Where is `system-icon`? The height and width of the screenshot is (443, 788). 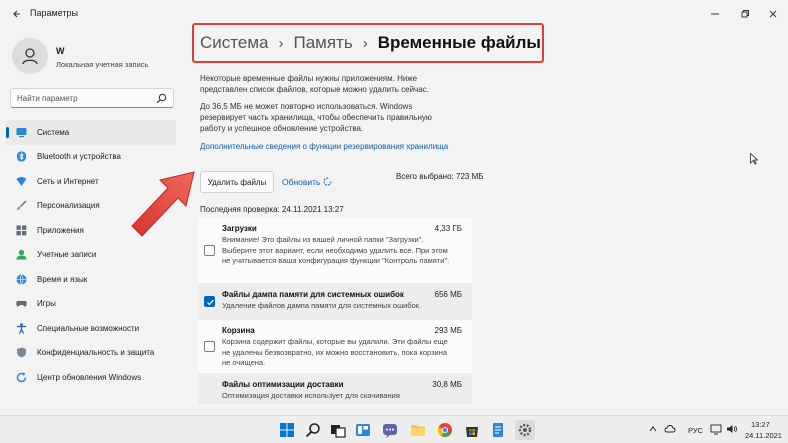
system-icon is located at coordinates (21, 132).